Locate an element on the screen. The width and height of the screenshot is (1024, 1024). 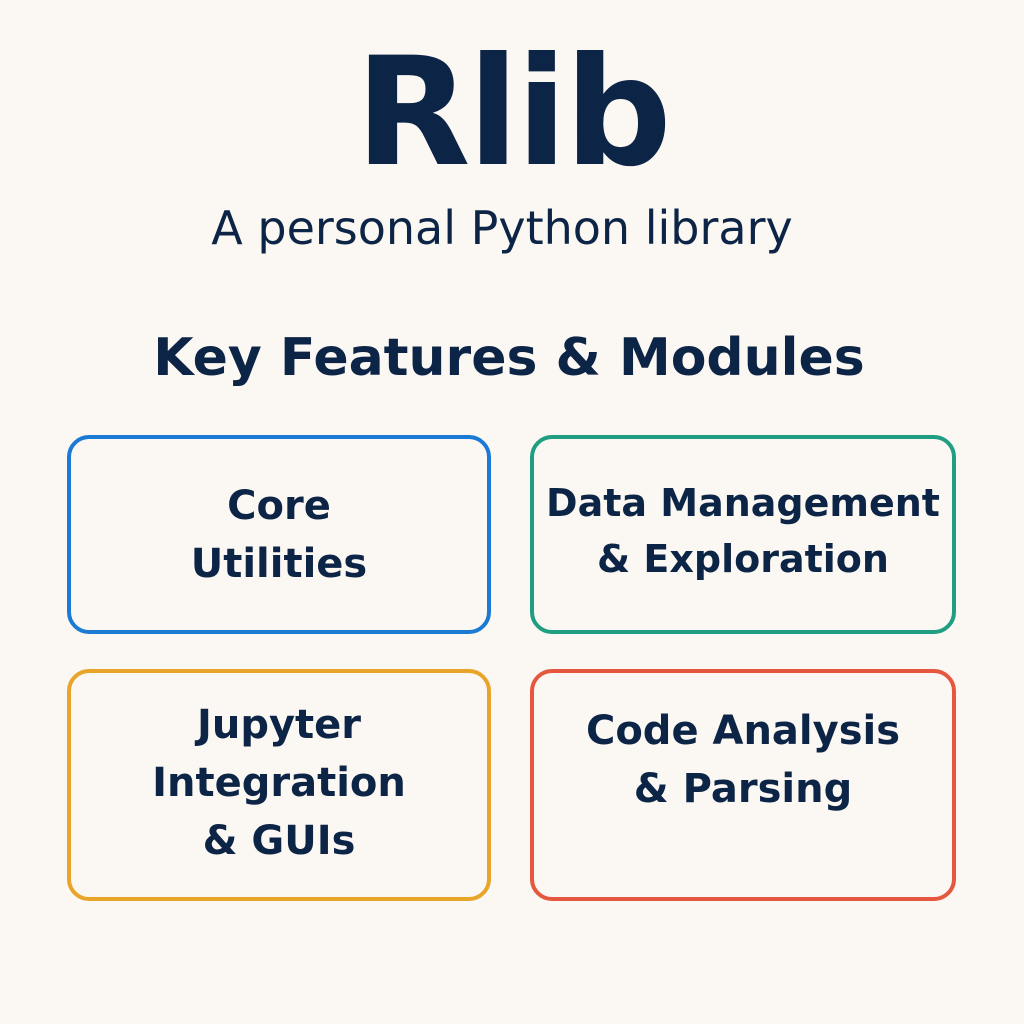
feature-card-label: Jupyter Integration & GUIs is located at coordinates (279, 783).